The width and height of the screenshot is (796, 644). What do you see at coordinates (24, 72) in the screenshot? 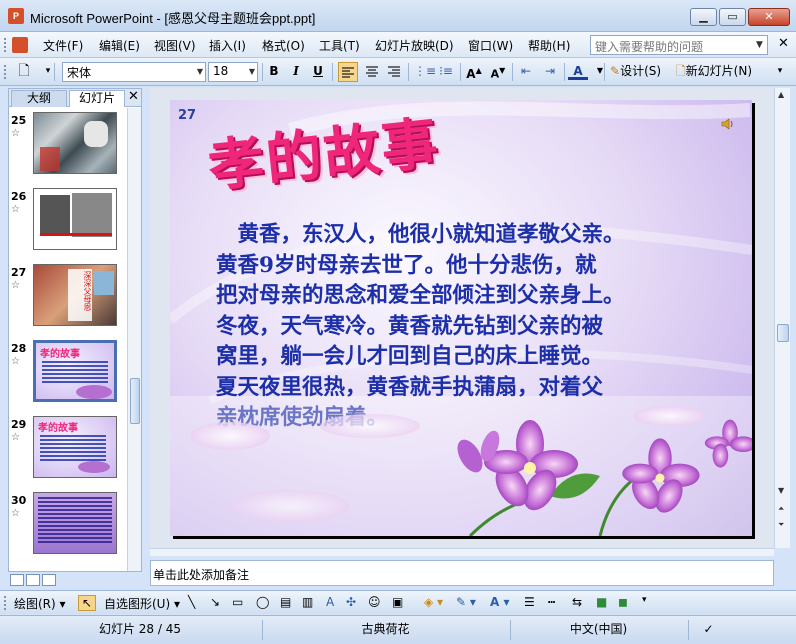
I see `new-document-icon: 🗋` at bounding box center [24, 72].